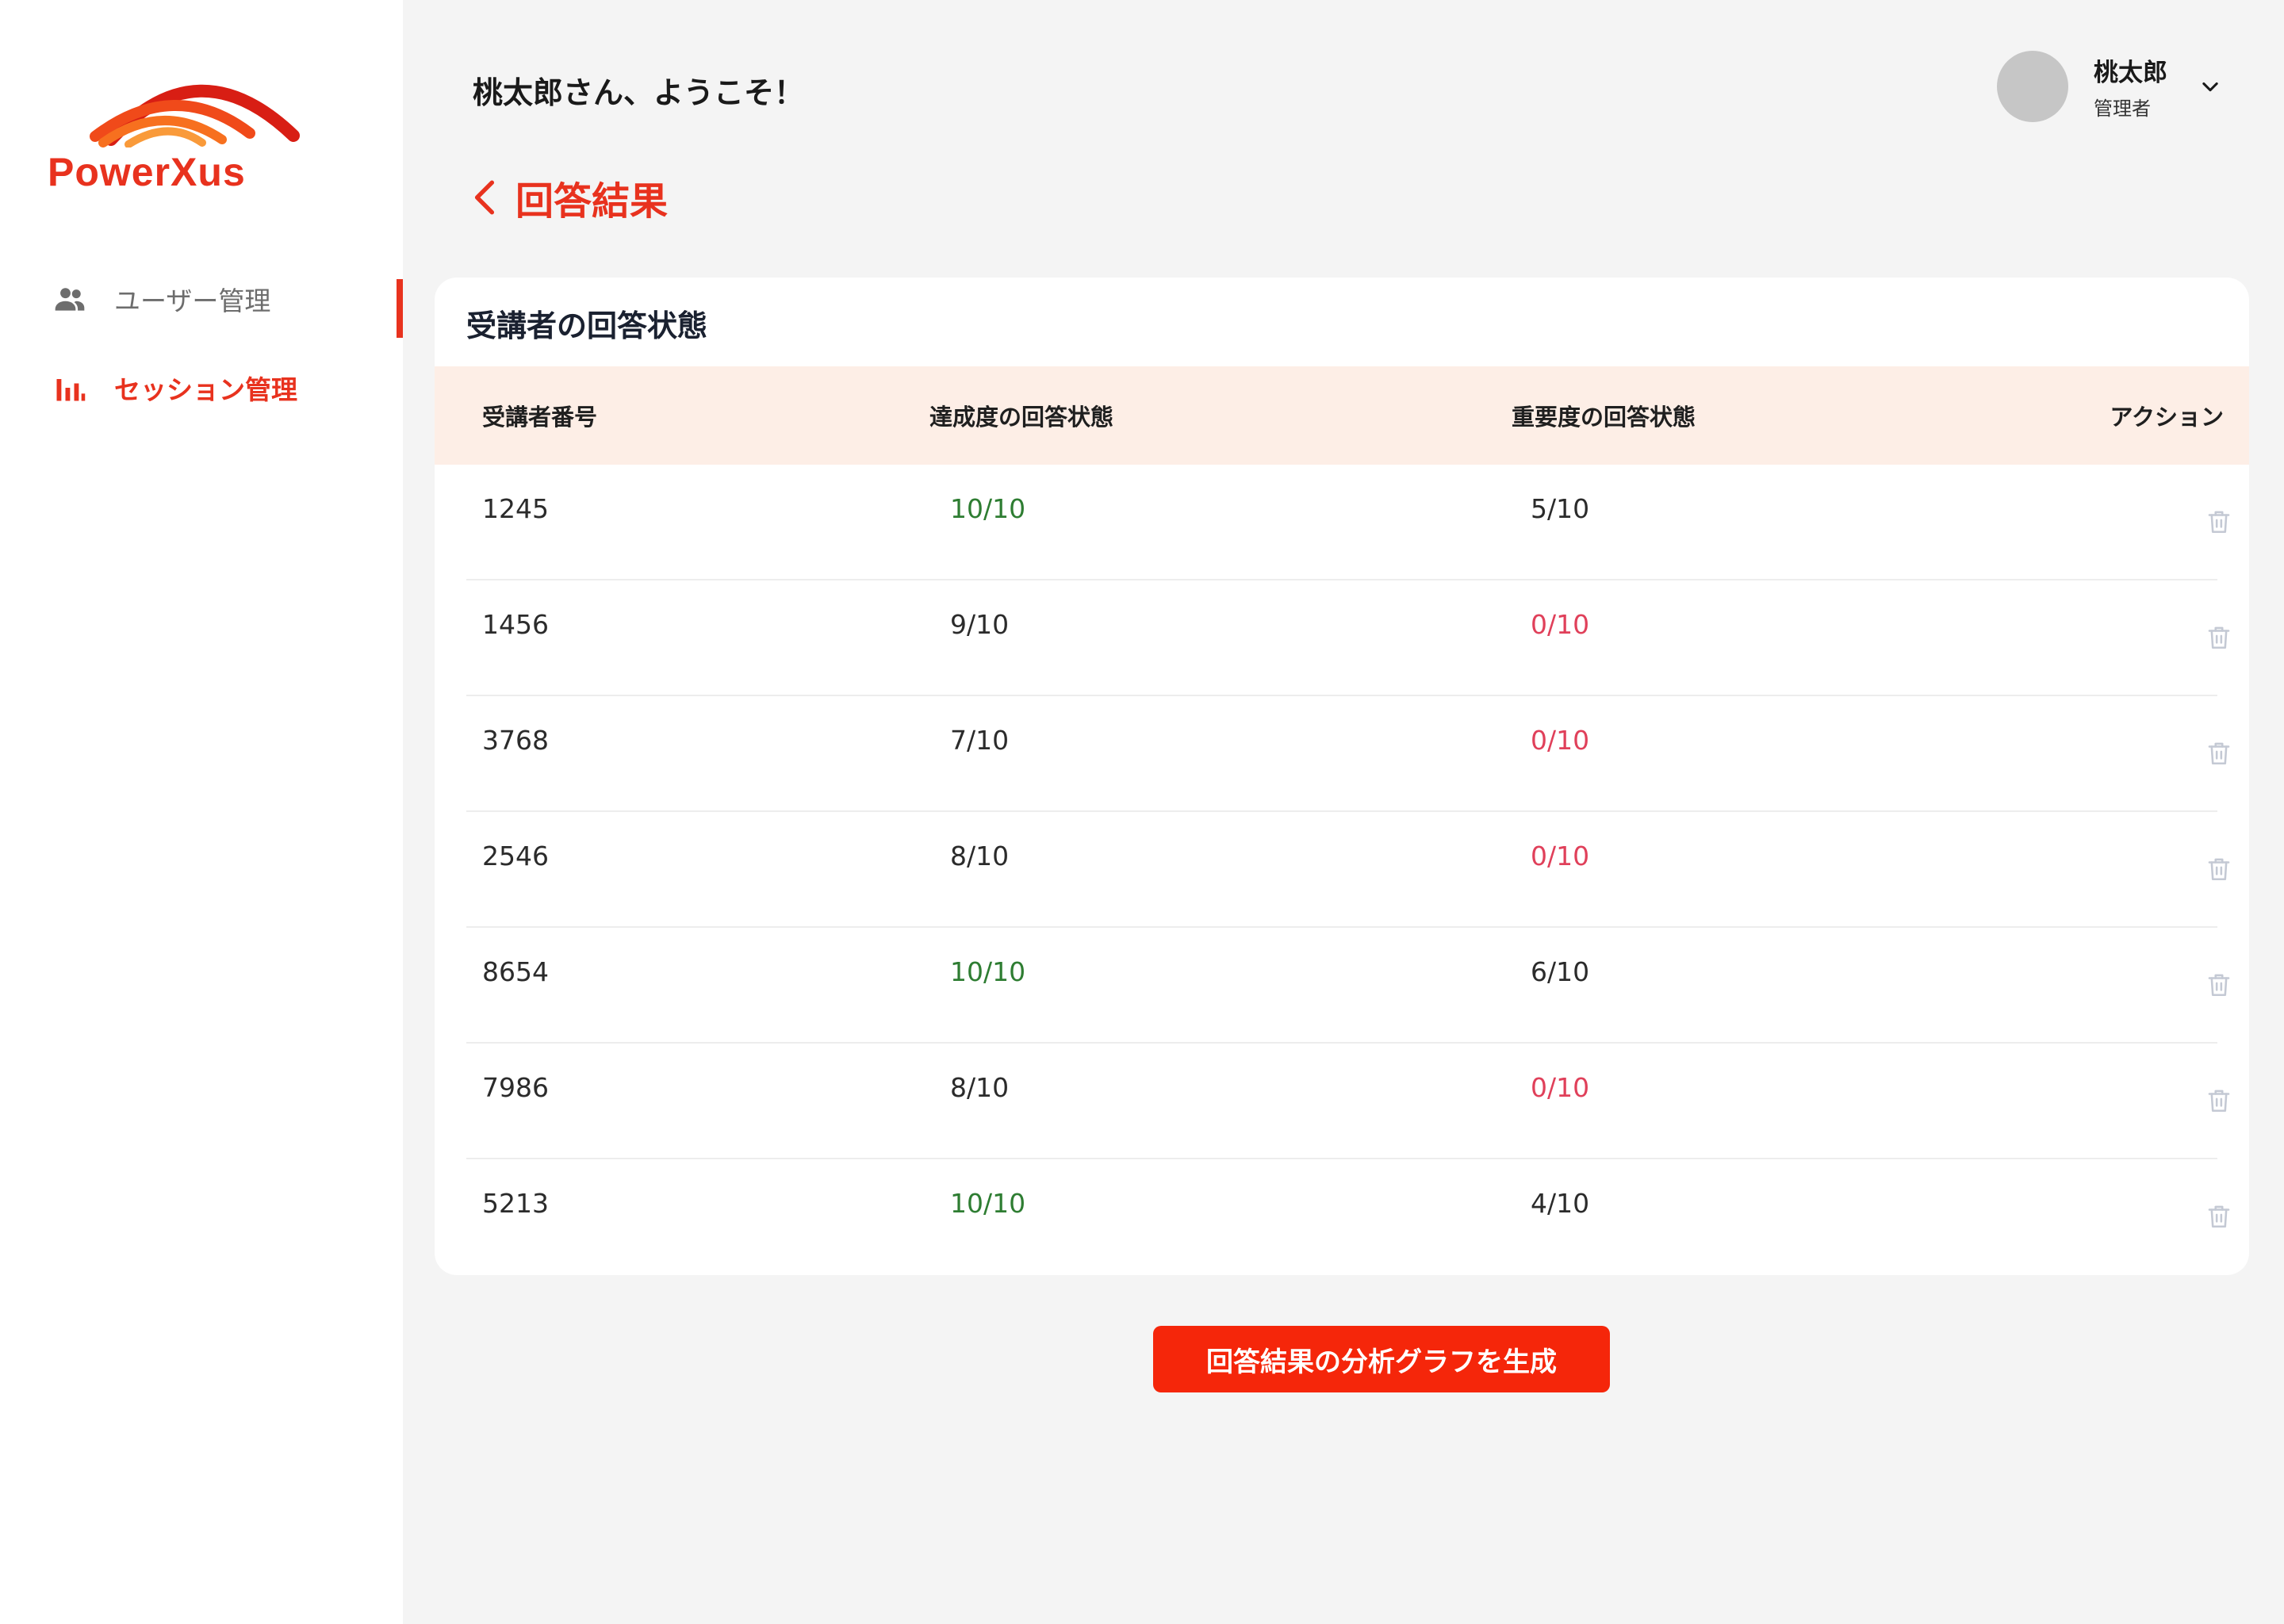  What do you see at coordinates (1348, 754) in the screenshot?
I see `table-row: 3768 7/10 0/10` at bounding box center [1348, 754].